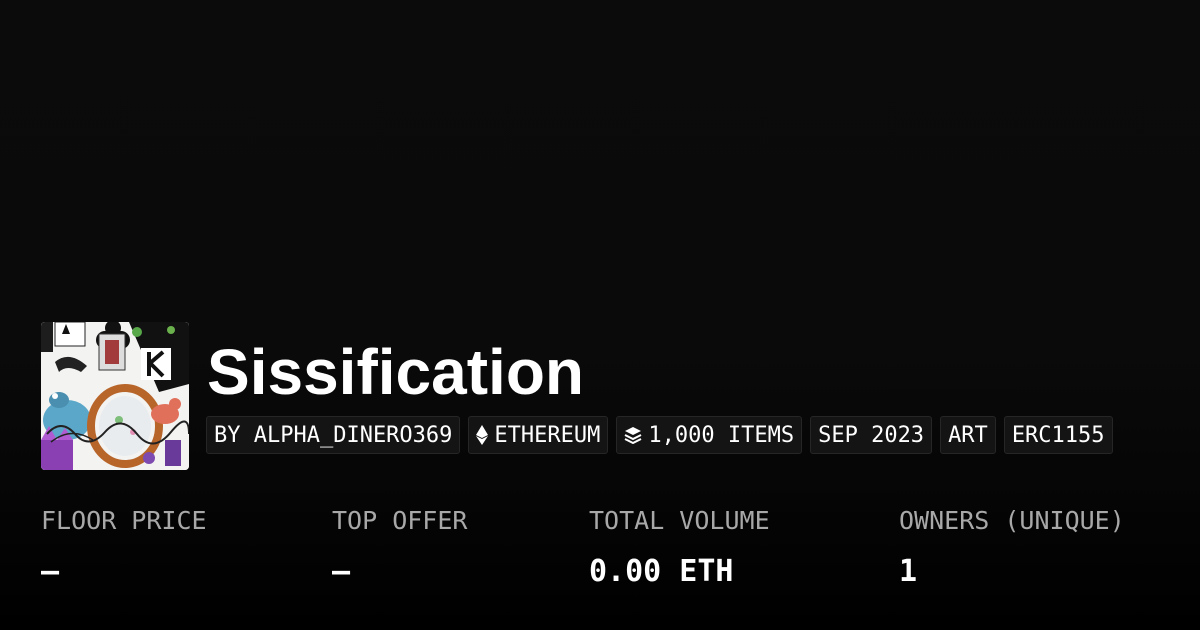 This screenshot has width=1200, height=630. I want to click on layers-icon, so click(633, 435).